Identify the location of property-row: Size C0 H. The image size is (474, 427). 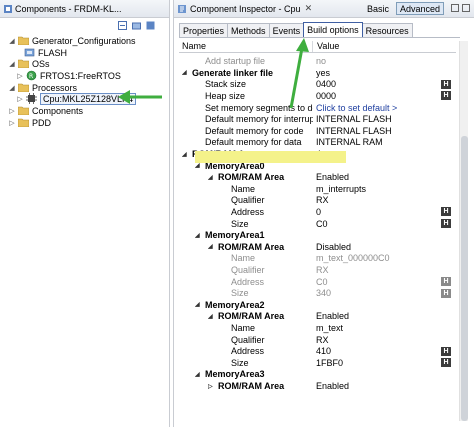
(317, 224).